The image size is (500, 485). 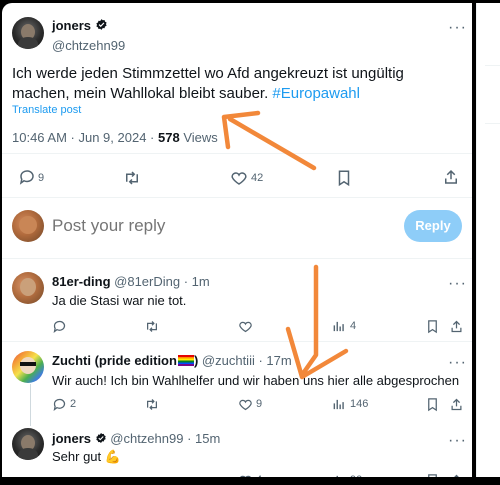 What do you see at coordinates (285, 245) in the screenshot?
I see `annotation-overlay` at bounding box center [285, 245].